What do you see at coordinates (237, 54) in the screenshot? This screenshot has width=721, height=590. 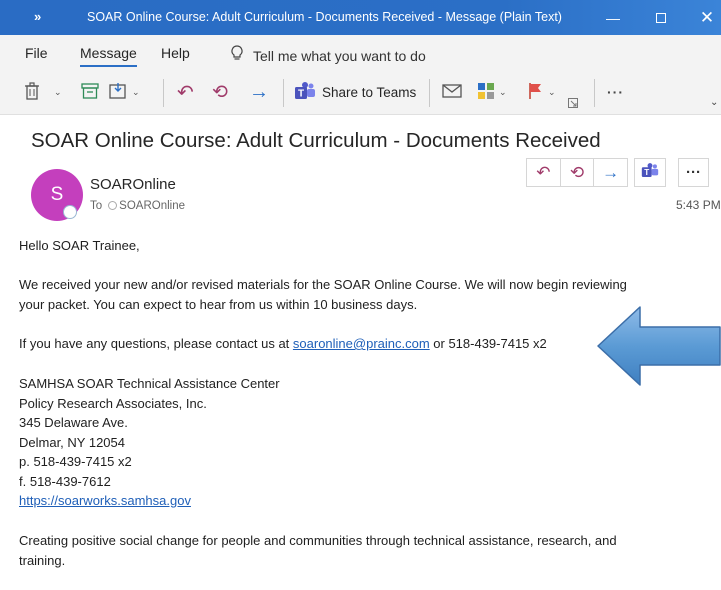 I see `lightbulb-icon` at bounding box center [237, 54].